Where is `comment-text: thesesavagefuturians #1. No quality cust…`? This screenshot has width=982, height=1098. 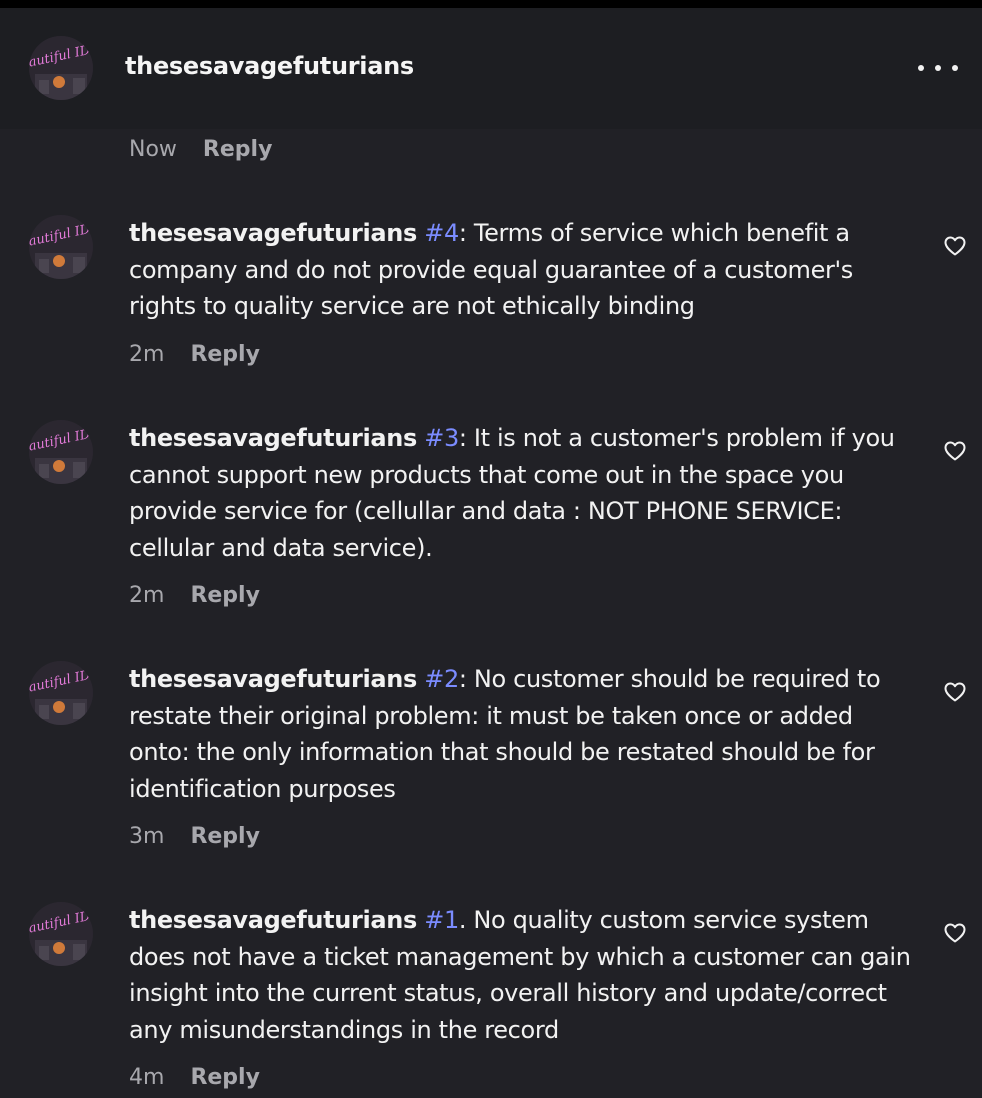 comment-text: thesesavagefuturians #1. No quality cust… is located at coordinates (524, 975).